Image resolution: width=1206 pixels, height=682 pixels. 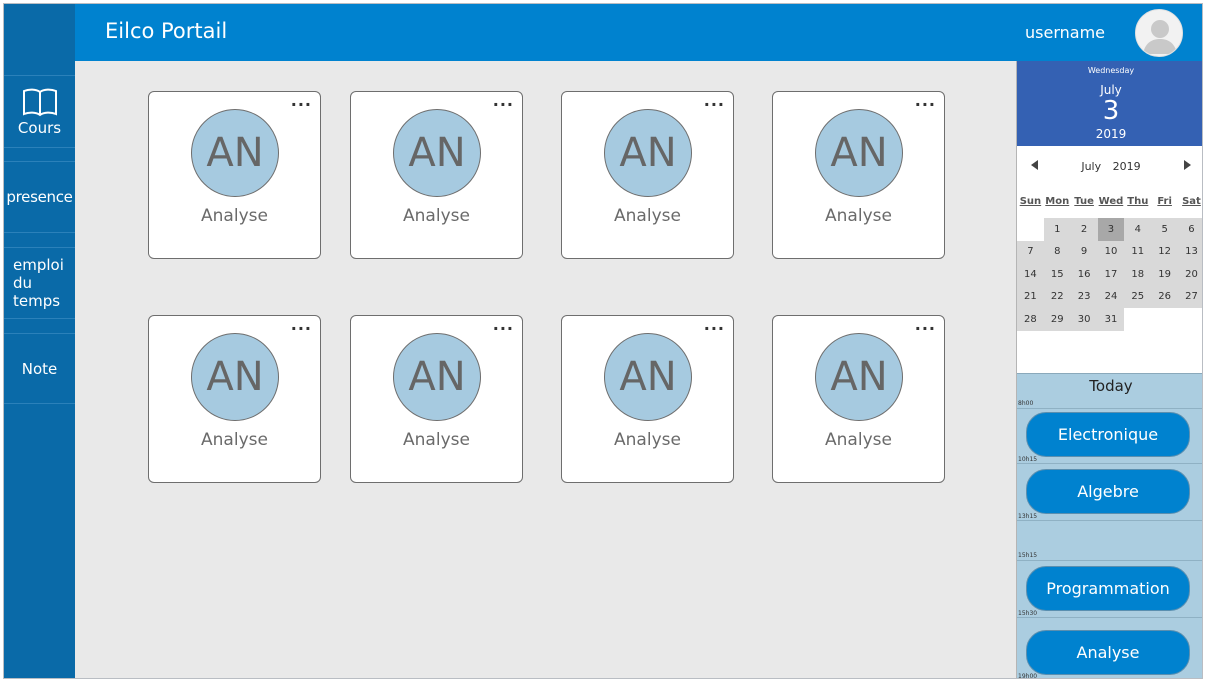 I want to click on calendar-day-cell: 4, so click(x=1138, y=229).